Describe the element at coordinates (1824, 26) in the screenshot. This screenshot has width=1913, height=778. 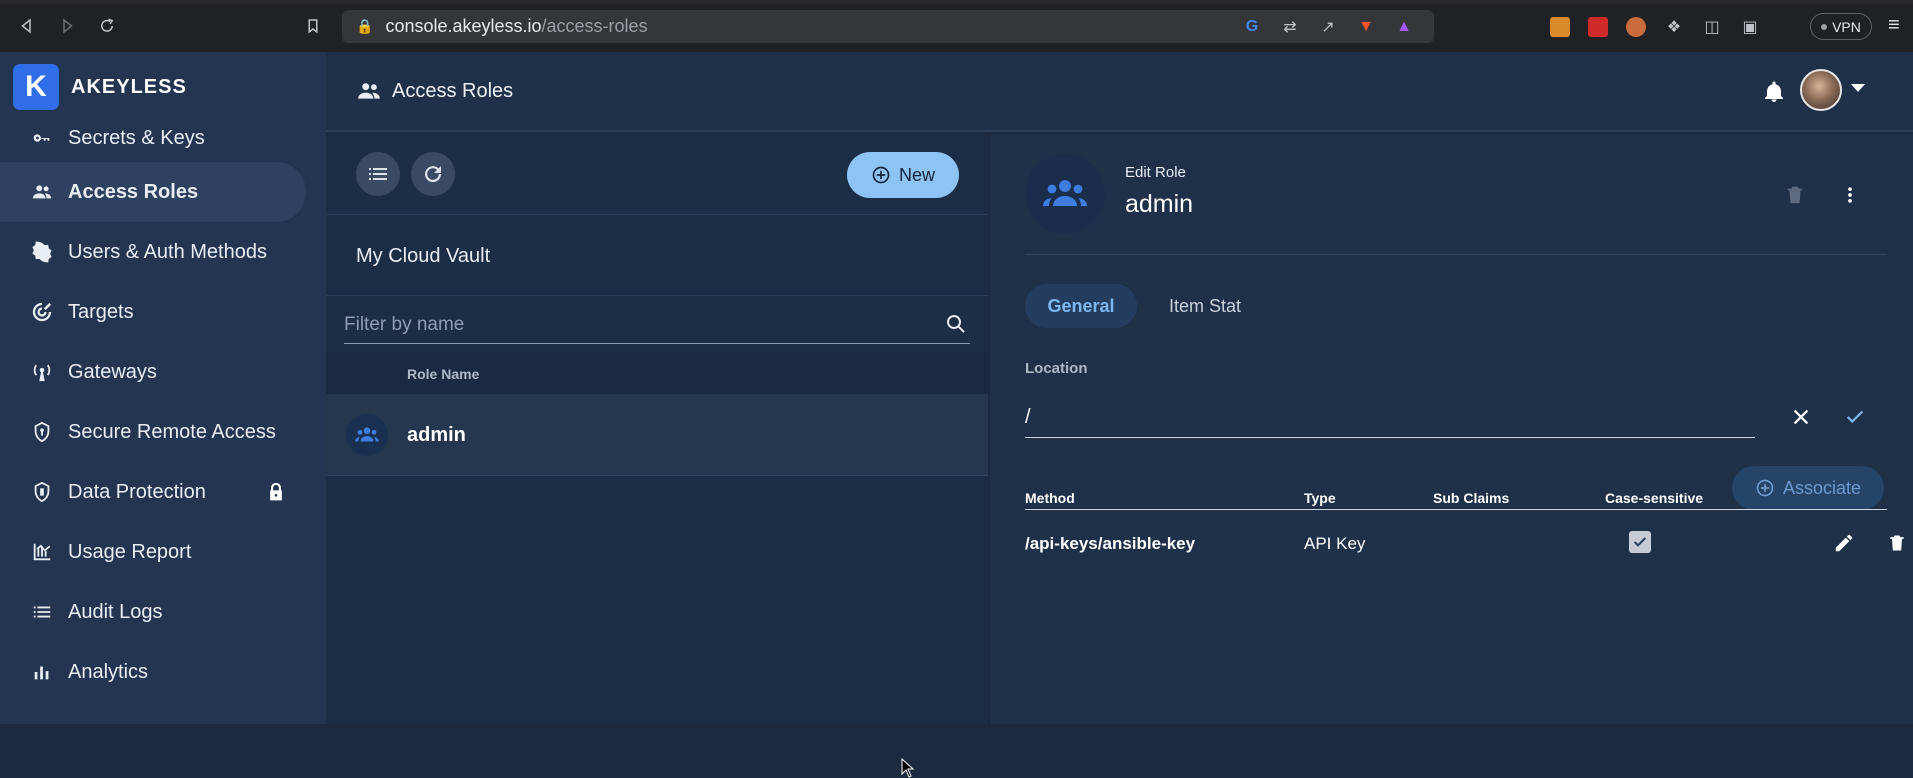
I see `vpn-status-dot` at that location.